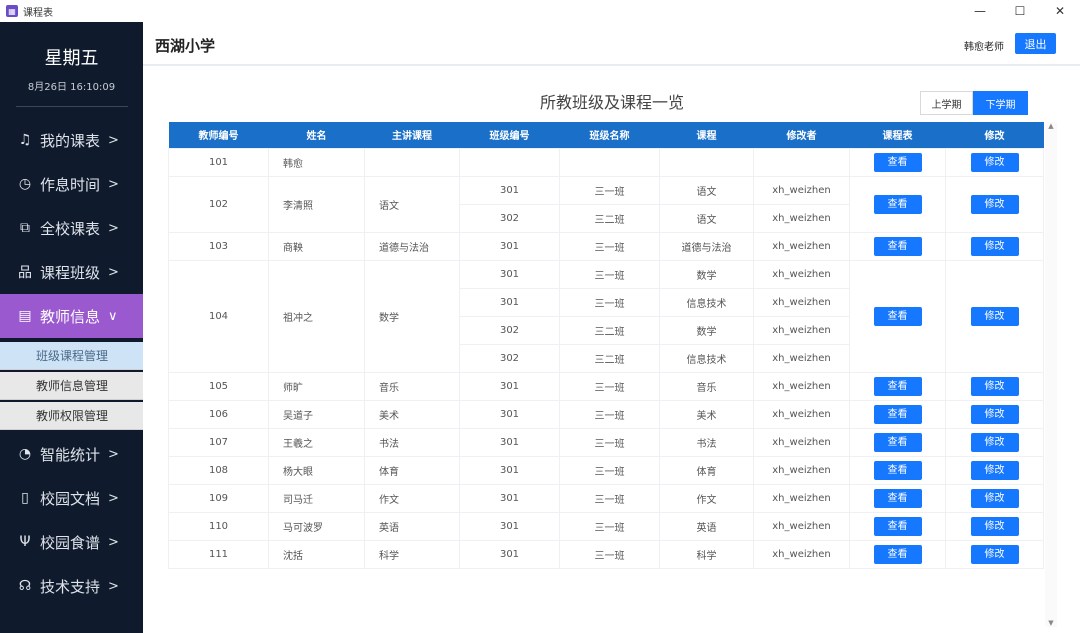  I want to click on divider, so click(72, 106).